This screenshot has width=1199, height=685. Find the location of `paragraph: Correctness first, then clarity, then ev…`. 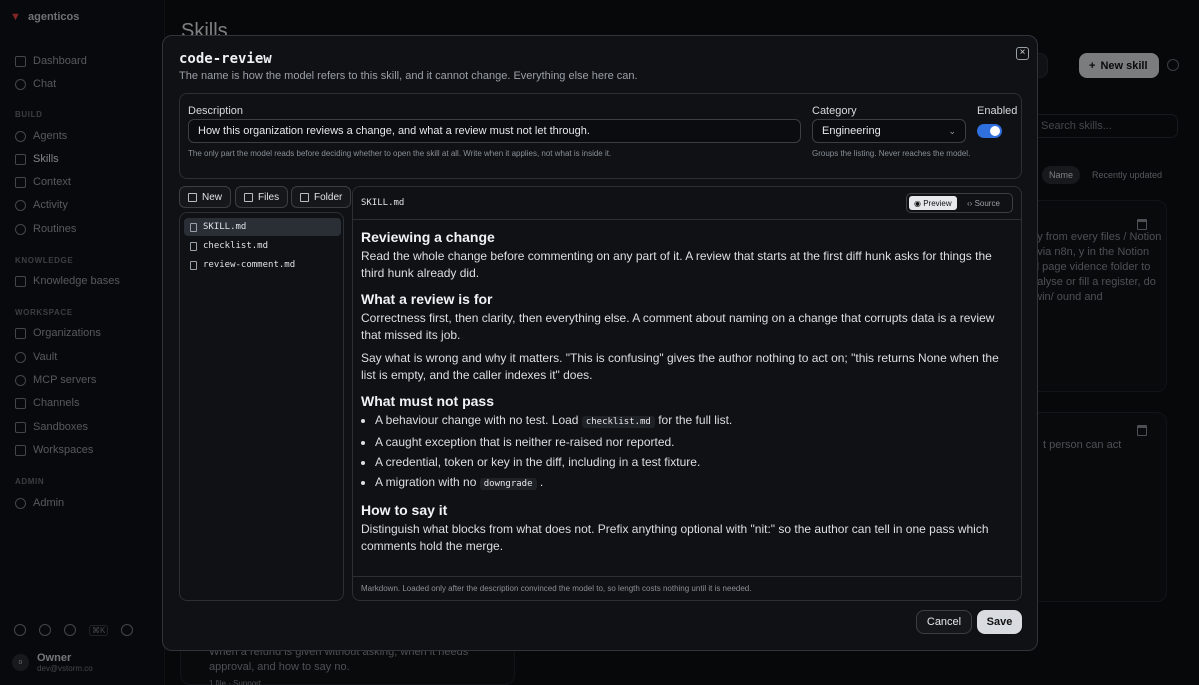

paragraph: Correctness first, then clarity, then ev… is located at coordinates (678, 326).